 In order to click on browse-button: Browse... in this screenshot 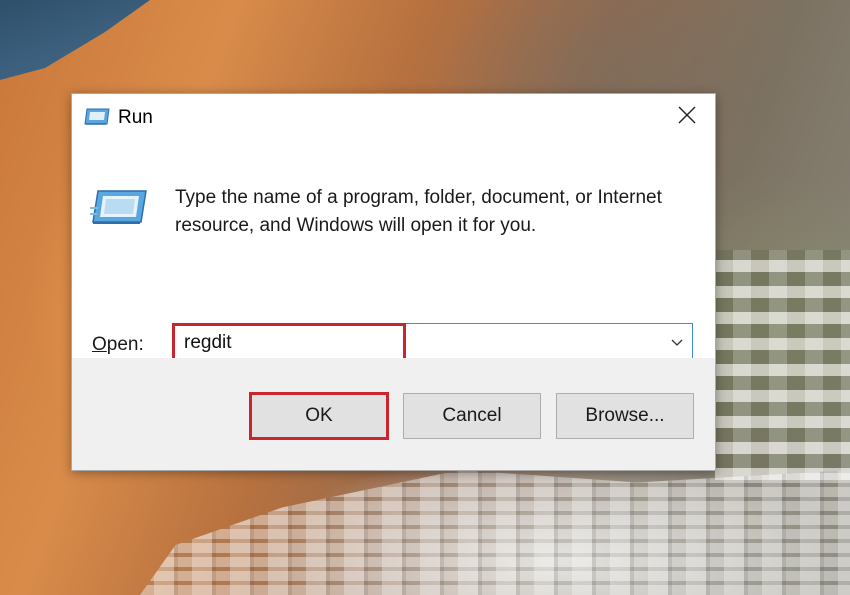, I will do `click(625, 416)`.